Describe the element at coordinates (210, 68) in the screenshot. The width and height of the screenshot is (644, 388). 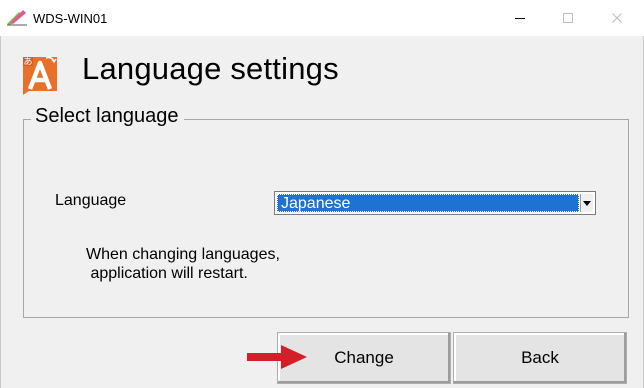
I see `page-title: Language settings` at that location.